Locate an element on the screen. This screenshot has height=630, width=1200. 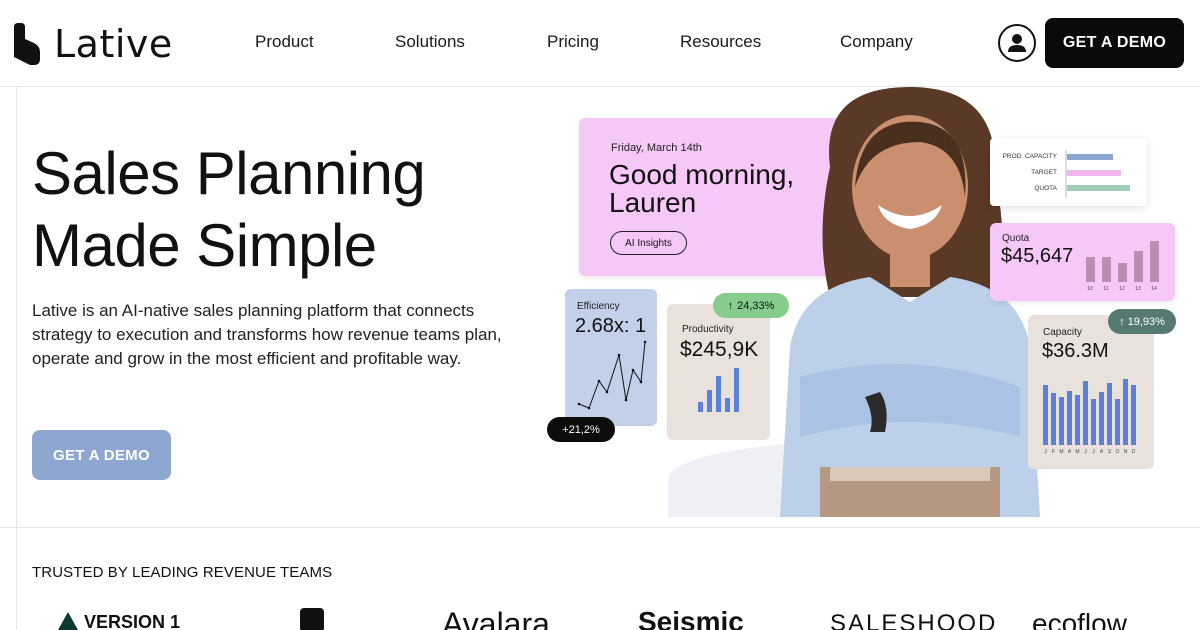
quota-tick: 14 is located at coordinates (1154, 289).